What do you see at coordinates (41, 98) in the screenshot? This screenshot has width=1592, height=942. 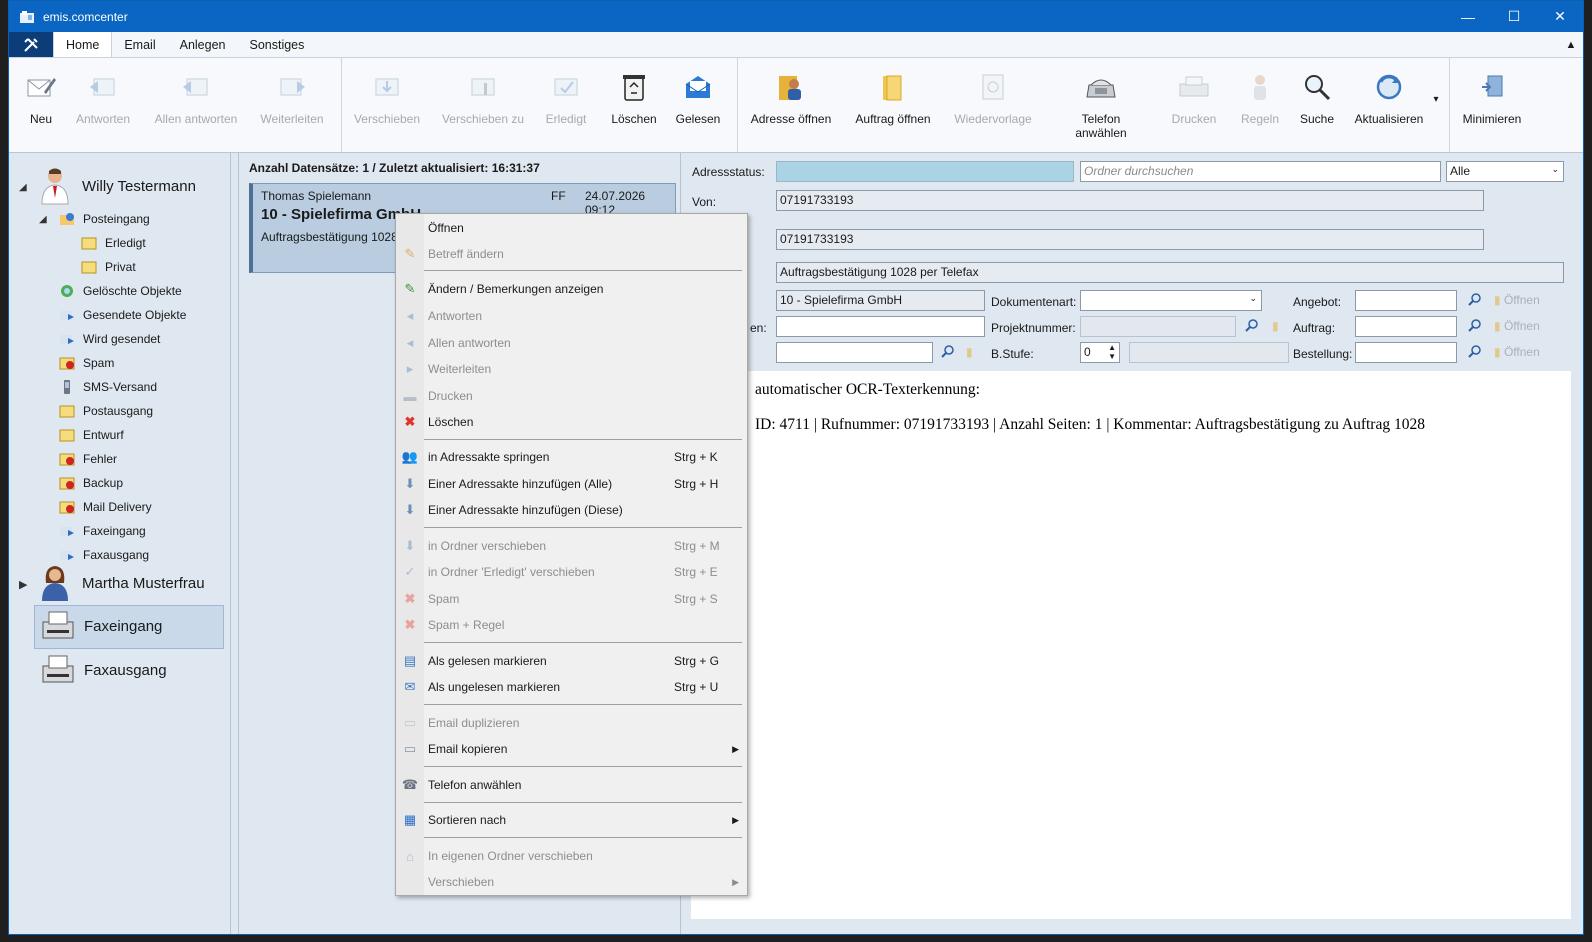 I see `ribbon-new-button: Neu` at bounding box center [41, 98].